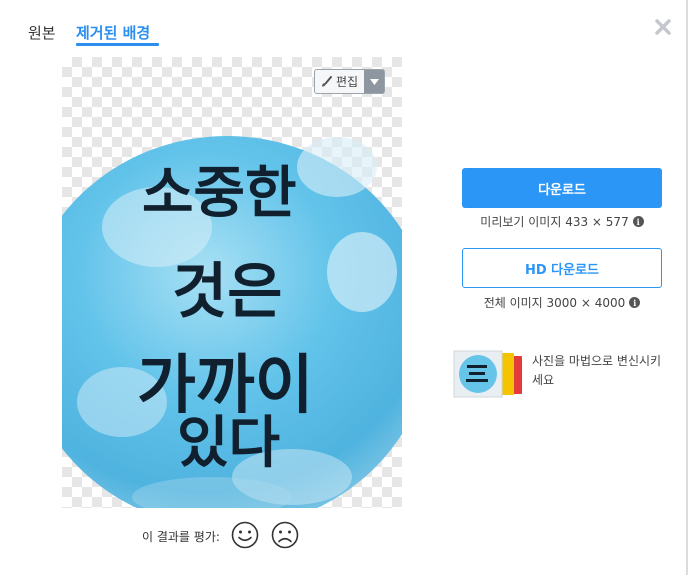  I want to click on close-button, so click(663, 27).